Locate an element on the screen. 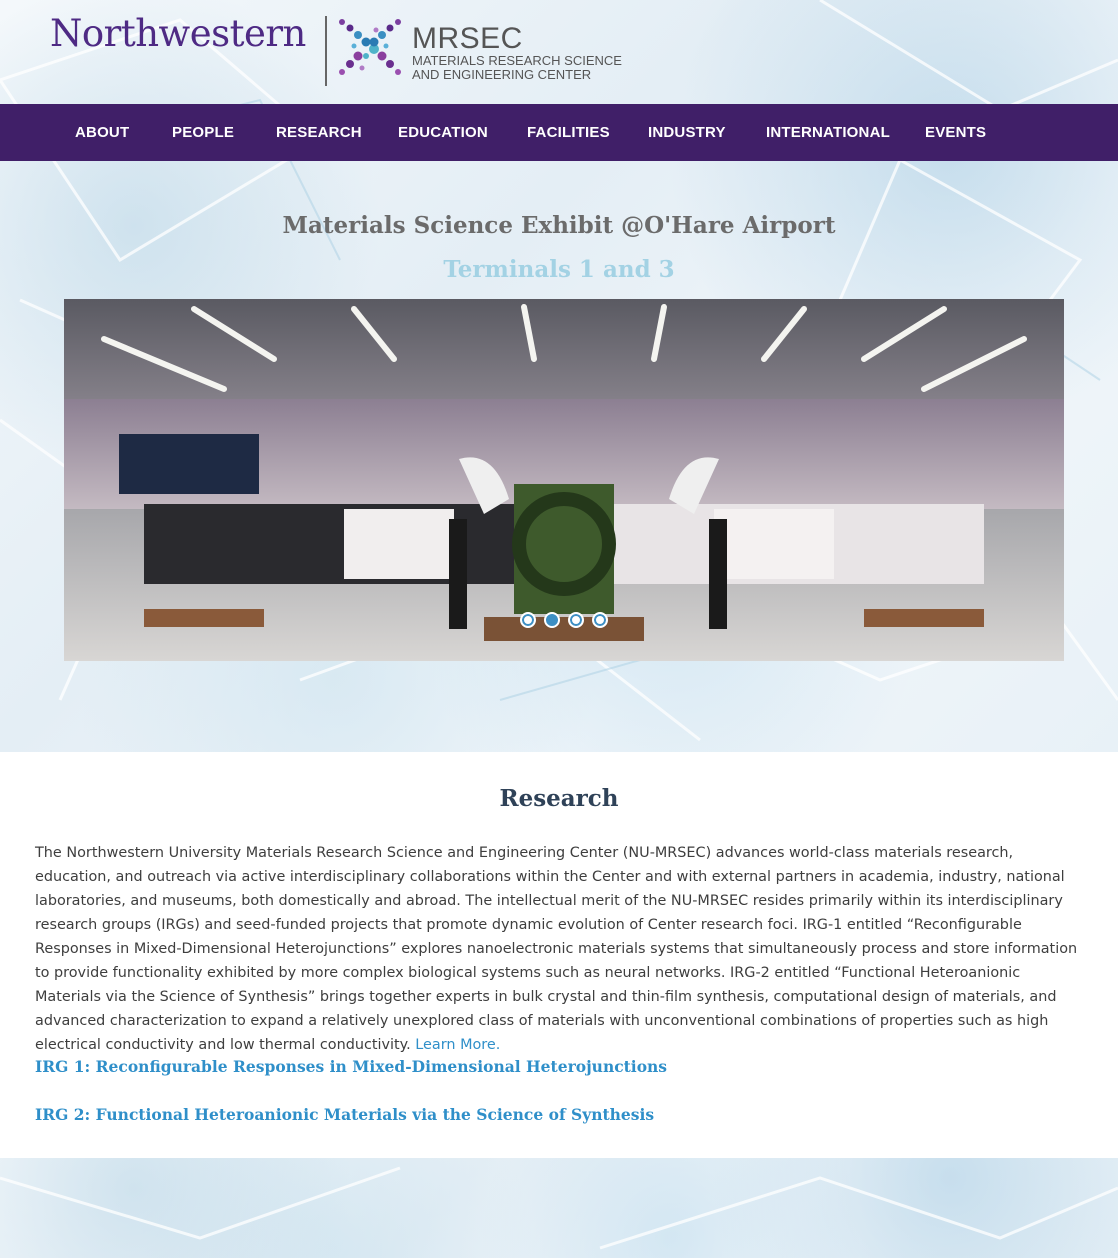 This screenshot has height=1258, width=1118. nav-industry: INDUSTRY is located at coordinates (687, 132).